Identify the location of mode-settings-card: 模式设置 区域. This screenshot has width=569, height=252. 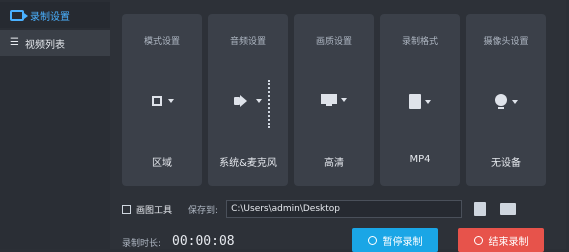
(162, 100).